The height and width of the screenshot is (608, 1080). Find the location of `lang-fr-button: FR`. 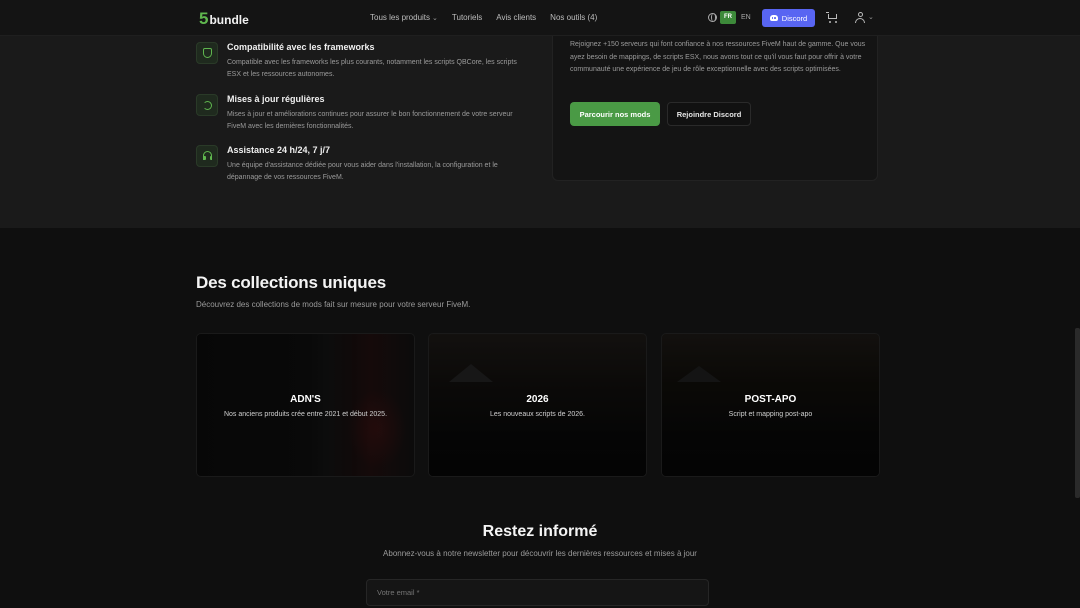

lang-fr-button: FR is located at coordinates (728, 17).